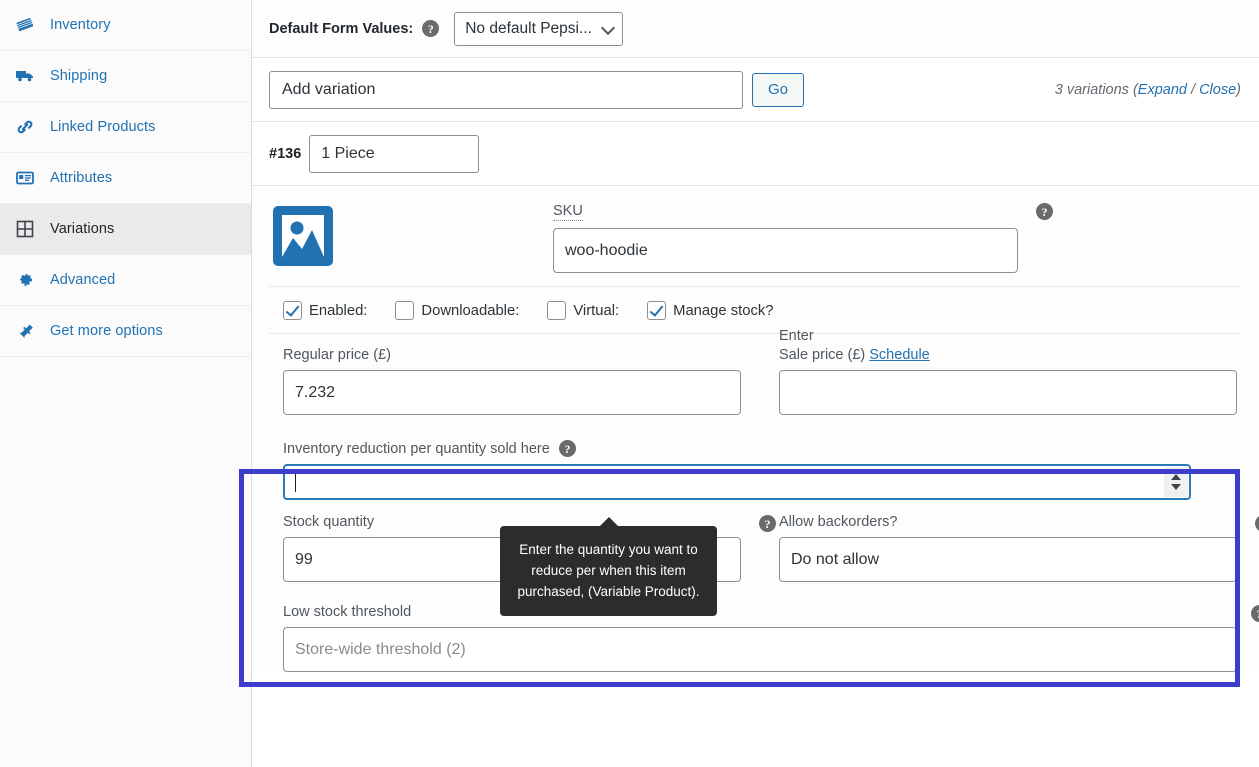 This screenshot has width=1259, height=767. I want to click on checkbox-enabled: Enabled:, so click(325, 310).